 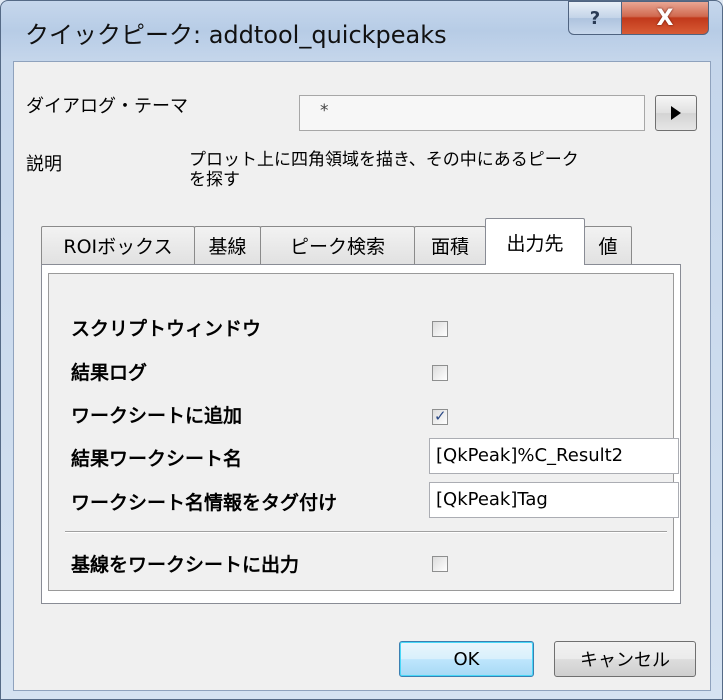 I want to click on script-window-checkbox, so click(x=440, y=329).